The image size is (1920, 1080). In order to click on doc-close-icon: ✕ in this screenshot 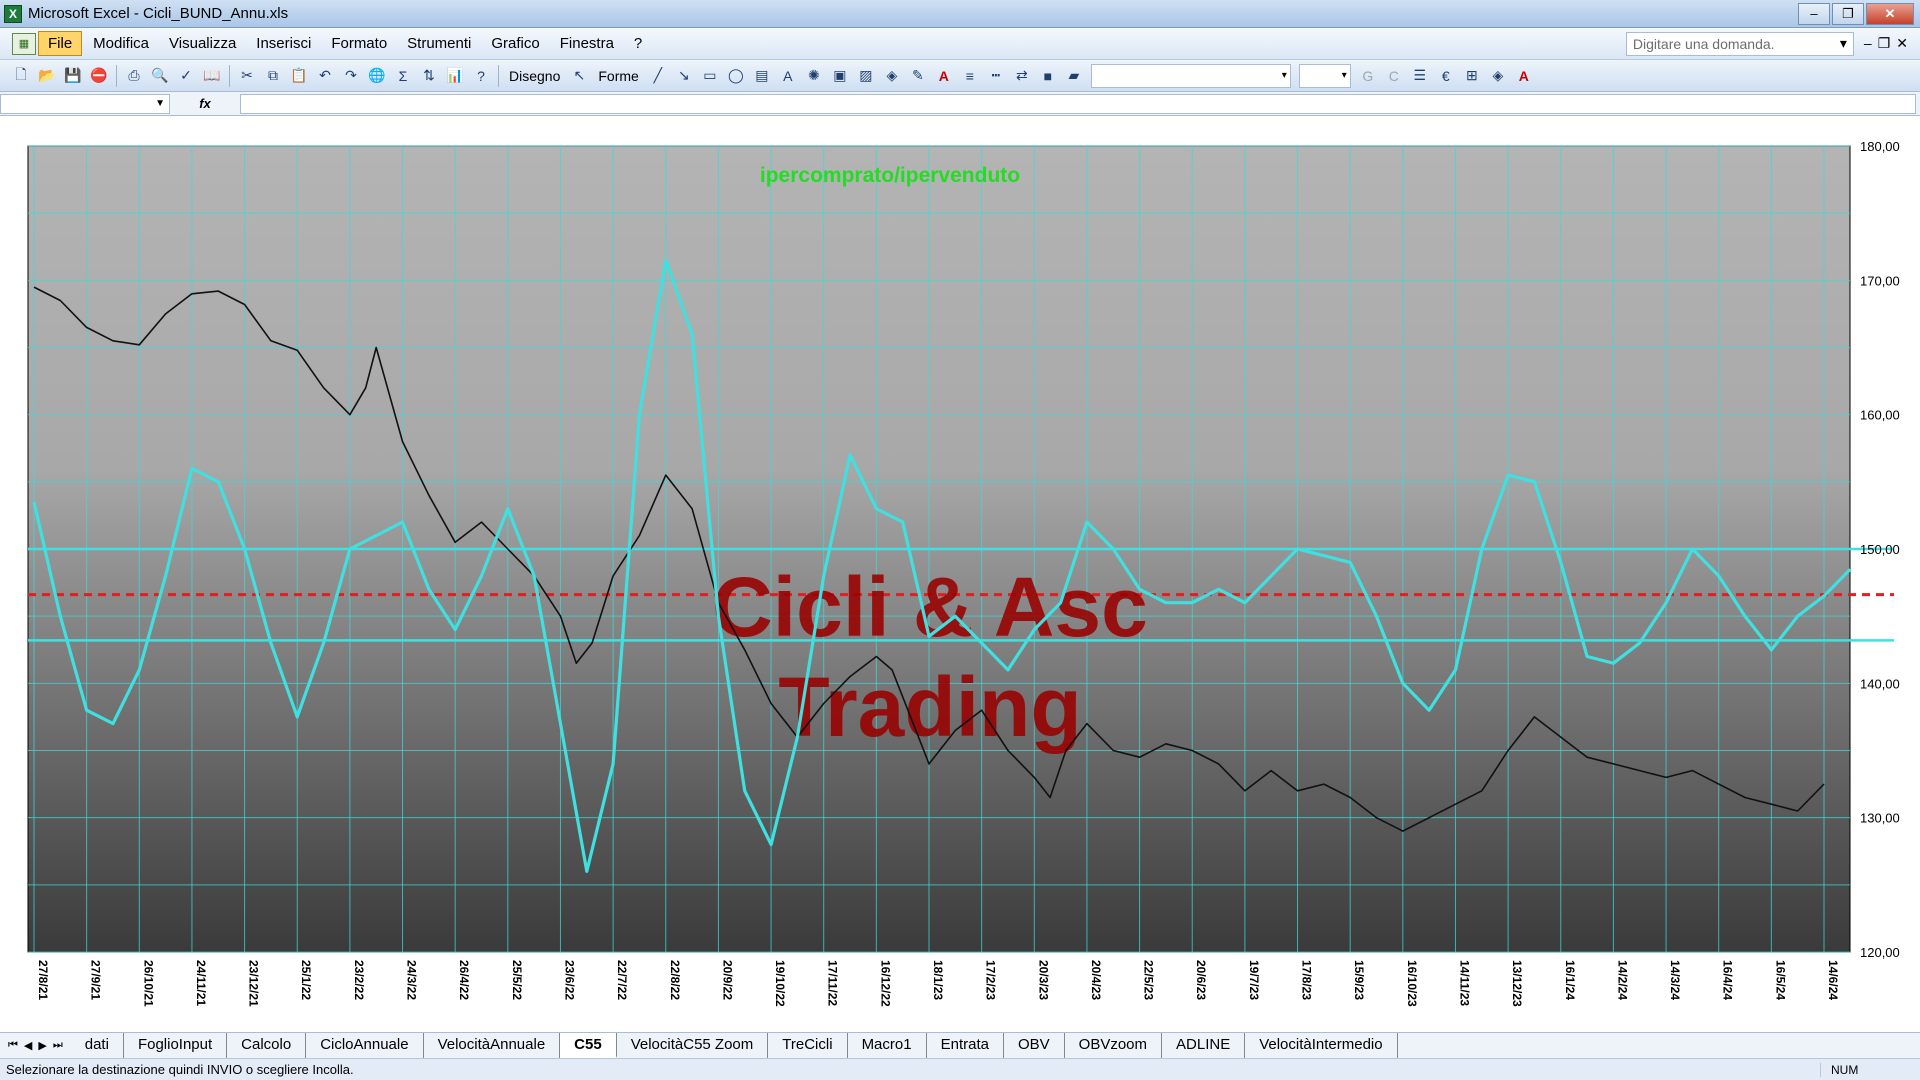, I will do `click(1902, 43)`.